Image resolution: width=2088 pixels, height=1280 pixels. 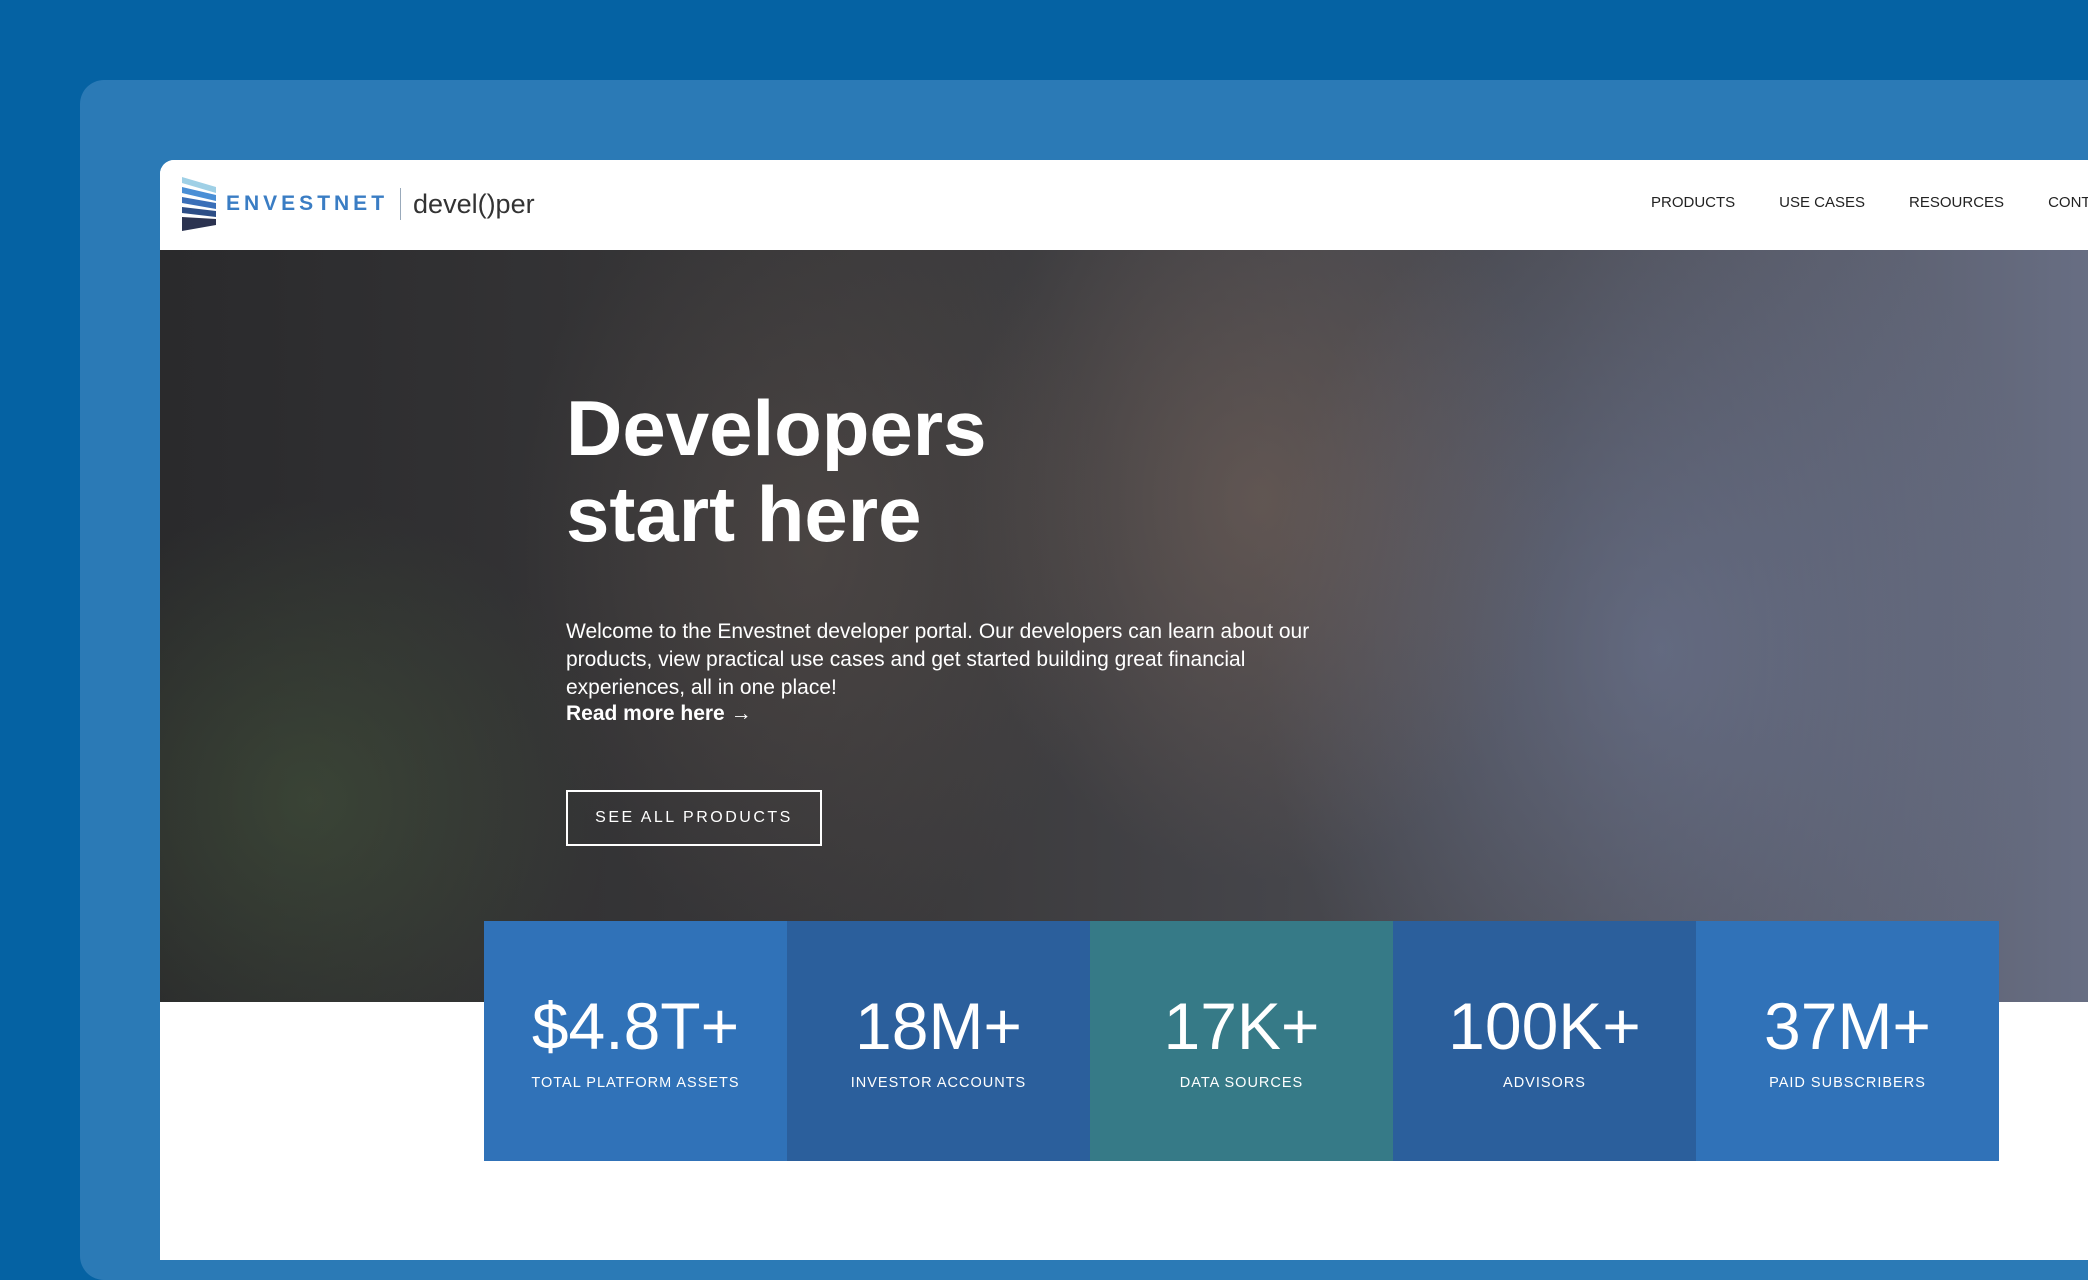 What do you see at coordinates (938, 1083) in the screenshot?
I see `stat-label: INVESTOR ACCOUNTS` at bounding box center [938, 1083].